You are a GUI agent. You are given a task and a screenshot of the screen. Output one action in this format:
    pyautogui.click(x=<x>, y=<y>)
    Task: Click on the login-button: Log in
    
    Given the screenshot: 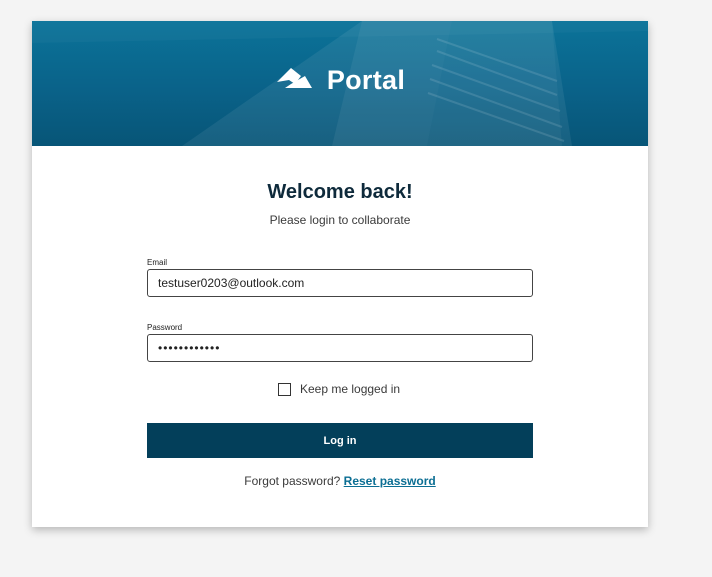 What is the action you would take?
    pyautogui.click(x=340, y=440)
    